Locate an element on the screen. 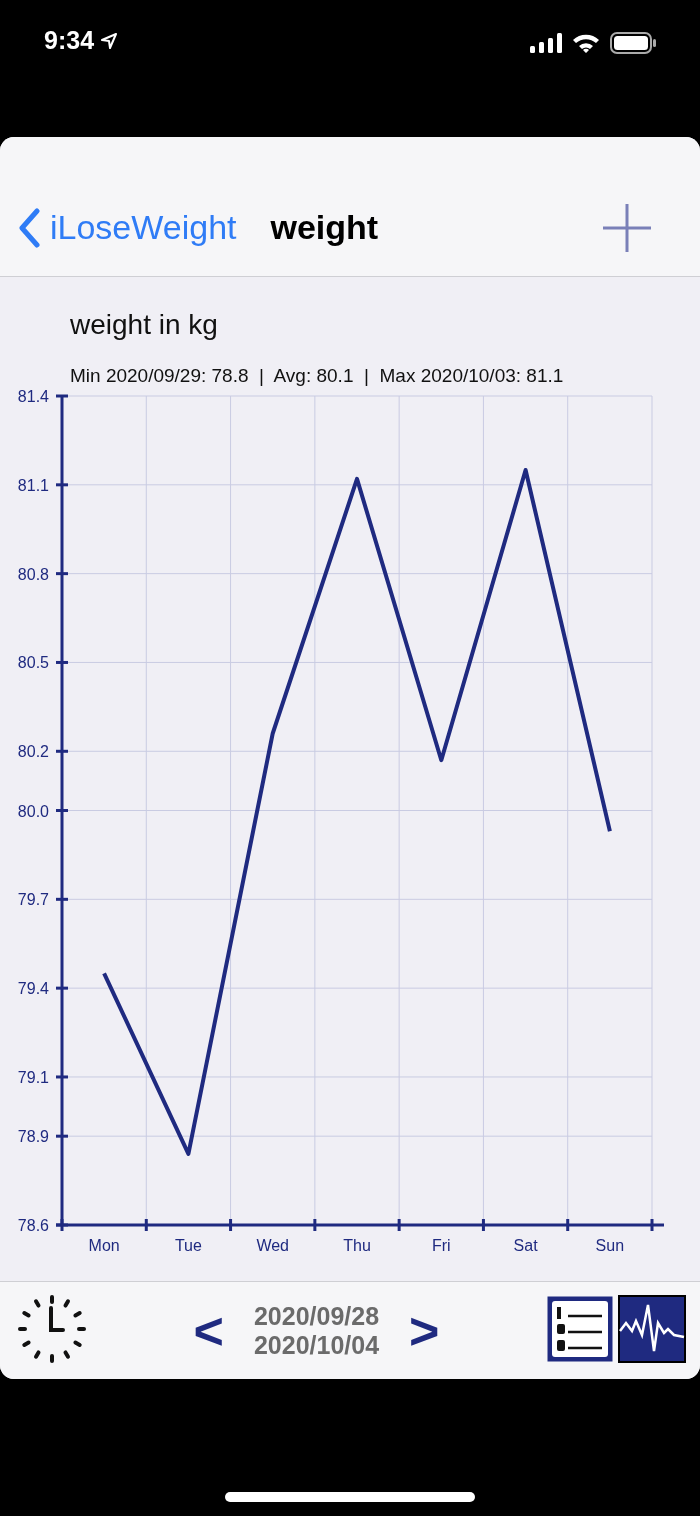  clock-icon is located at coordinates (52, 1328).